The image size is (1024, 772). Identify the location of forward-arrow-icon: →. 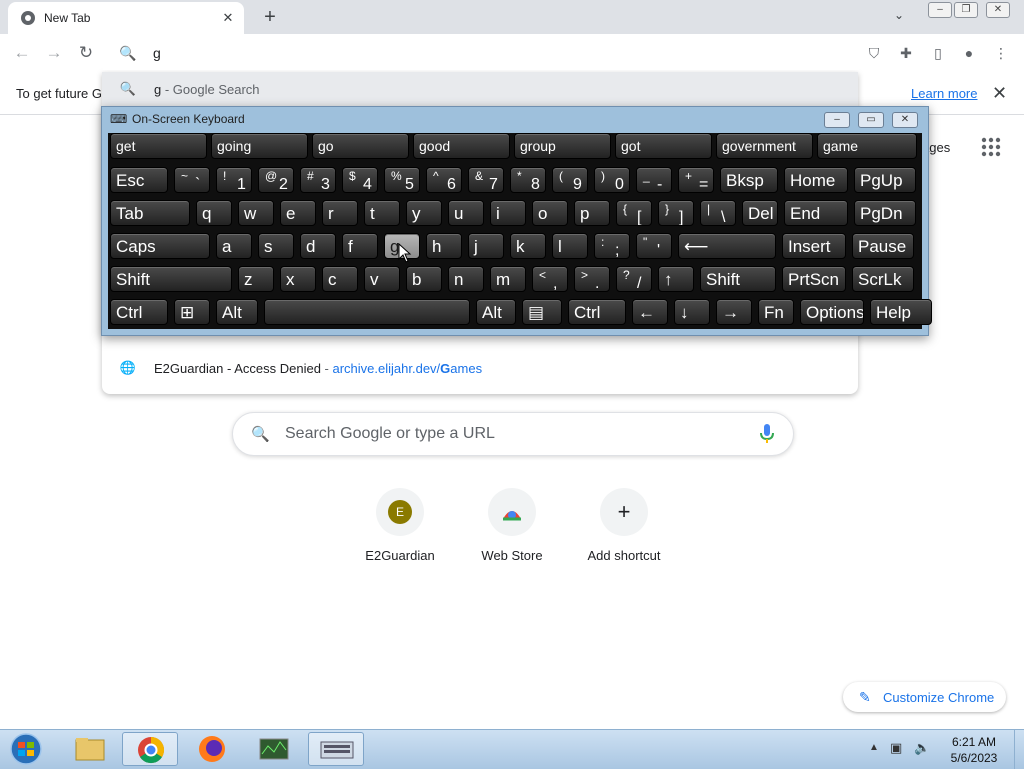
(54, 53).